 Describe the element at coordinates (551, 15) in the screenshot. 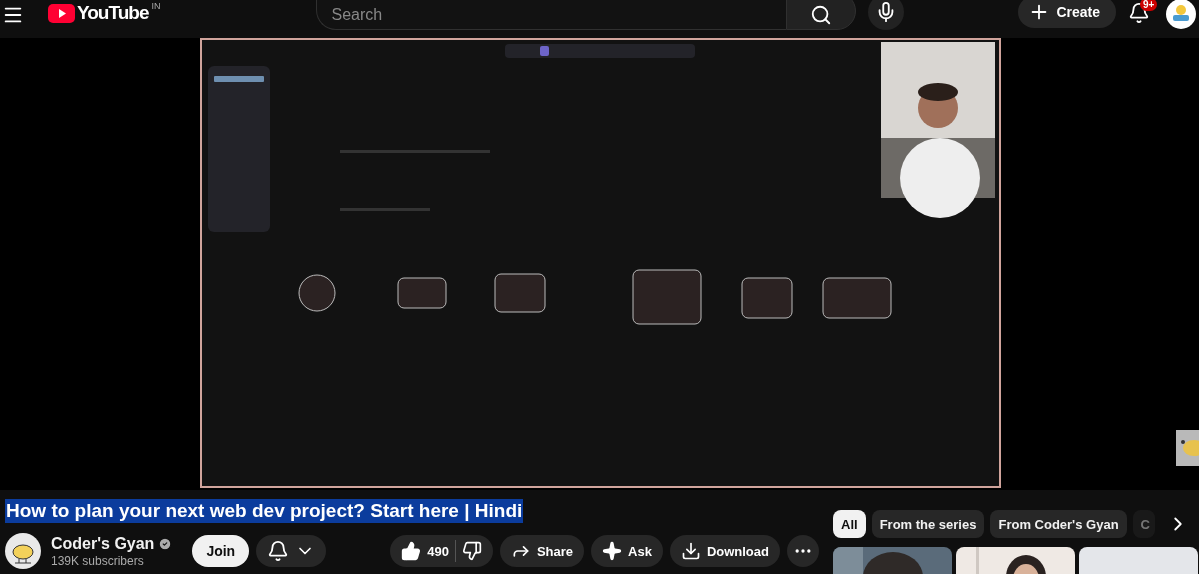

I see `search-field: Search` at that location.